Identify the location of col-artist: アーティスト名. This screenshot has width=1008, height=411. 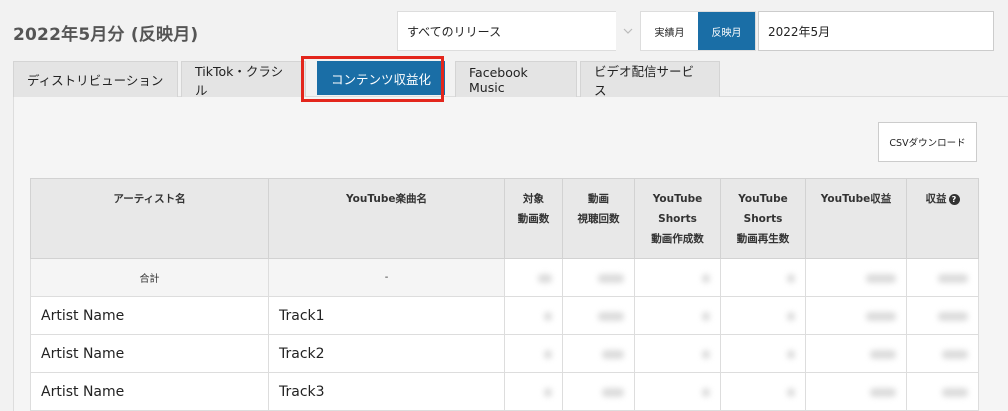
(149, 218).